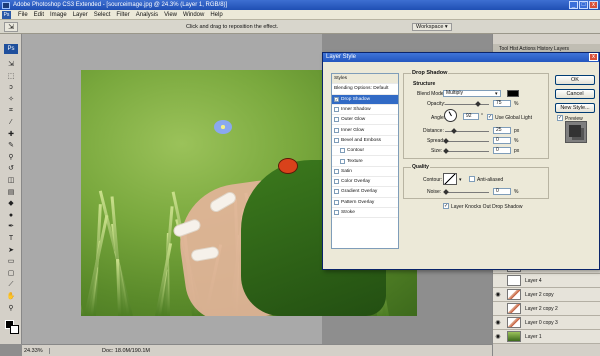  Describe the element at coordinates (593, 5) in the screenshot. I see `close-button: x` at that location.